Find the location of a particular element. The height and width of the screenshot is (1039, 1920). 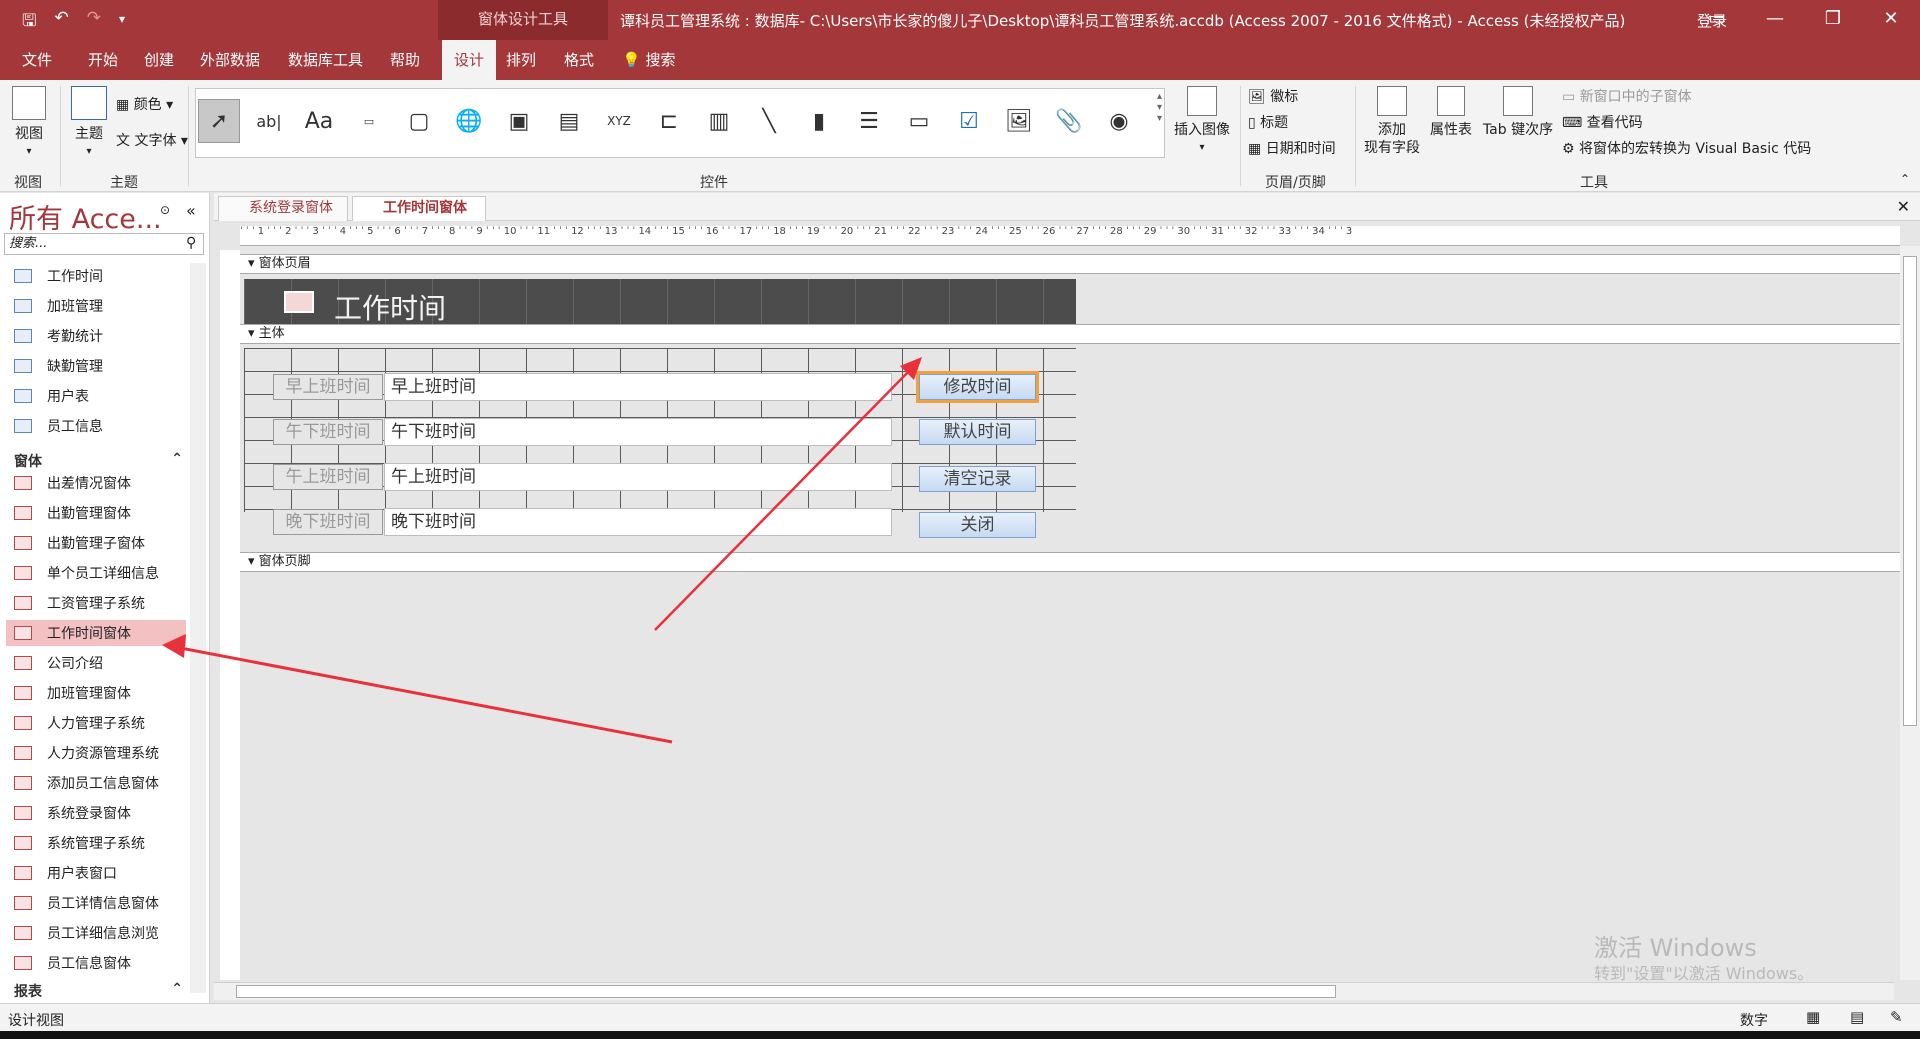

nav-table-item: 考勤统计 is located at coordinates (101, 336).